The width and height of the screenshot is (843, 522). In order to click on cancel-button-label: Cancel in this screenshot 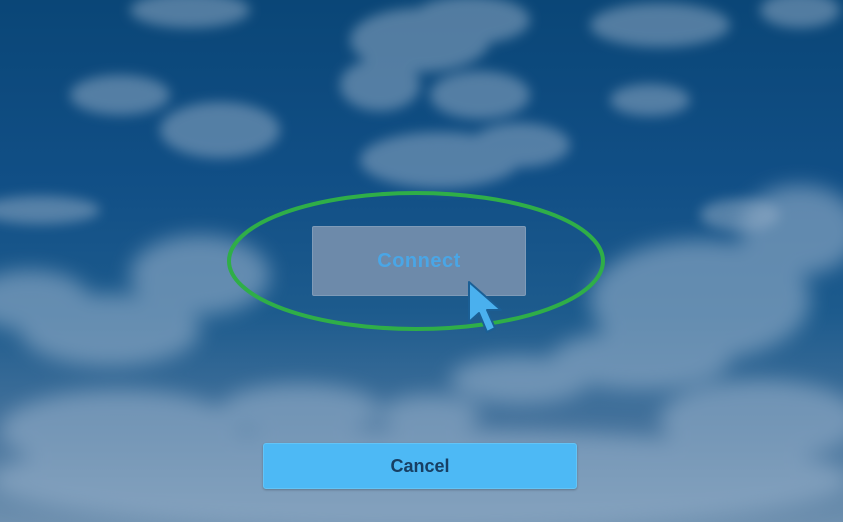, I will do `click(420, 465)`.